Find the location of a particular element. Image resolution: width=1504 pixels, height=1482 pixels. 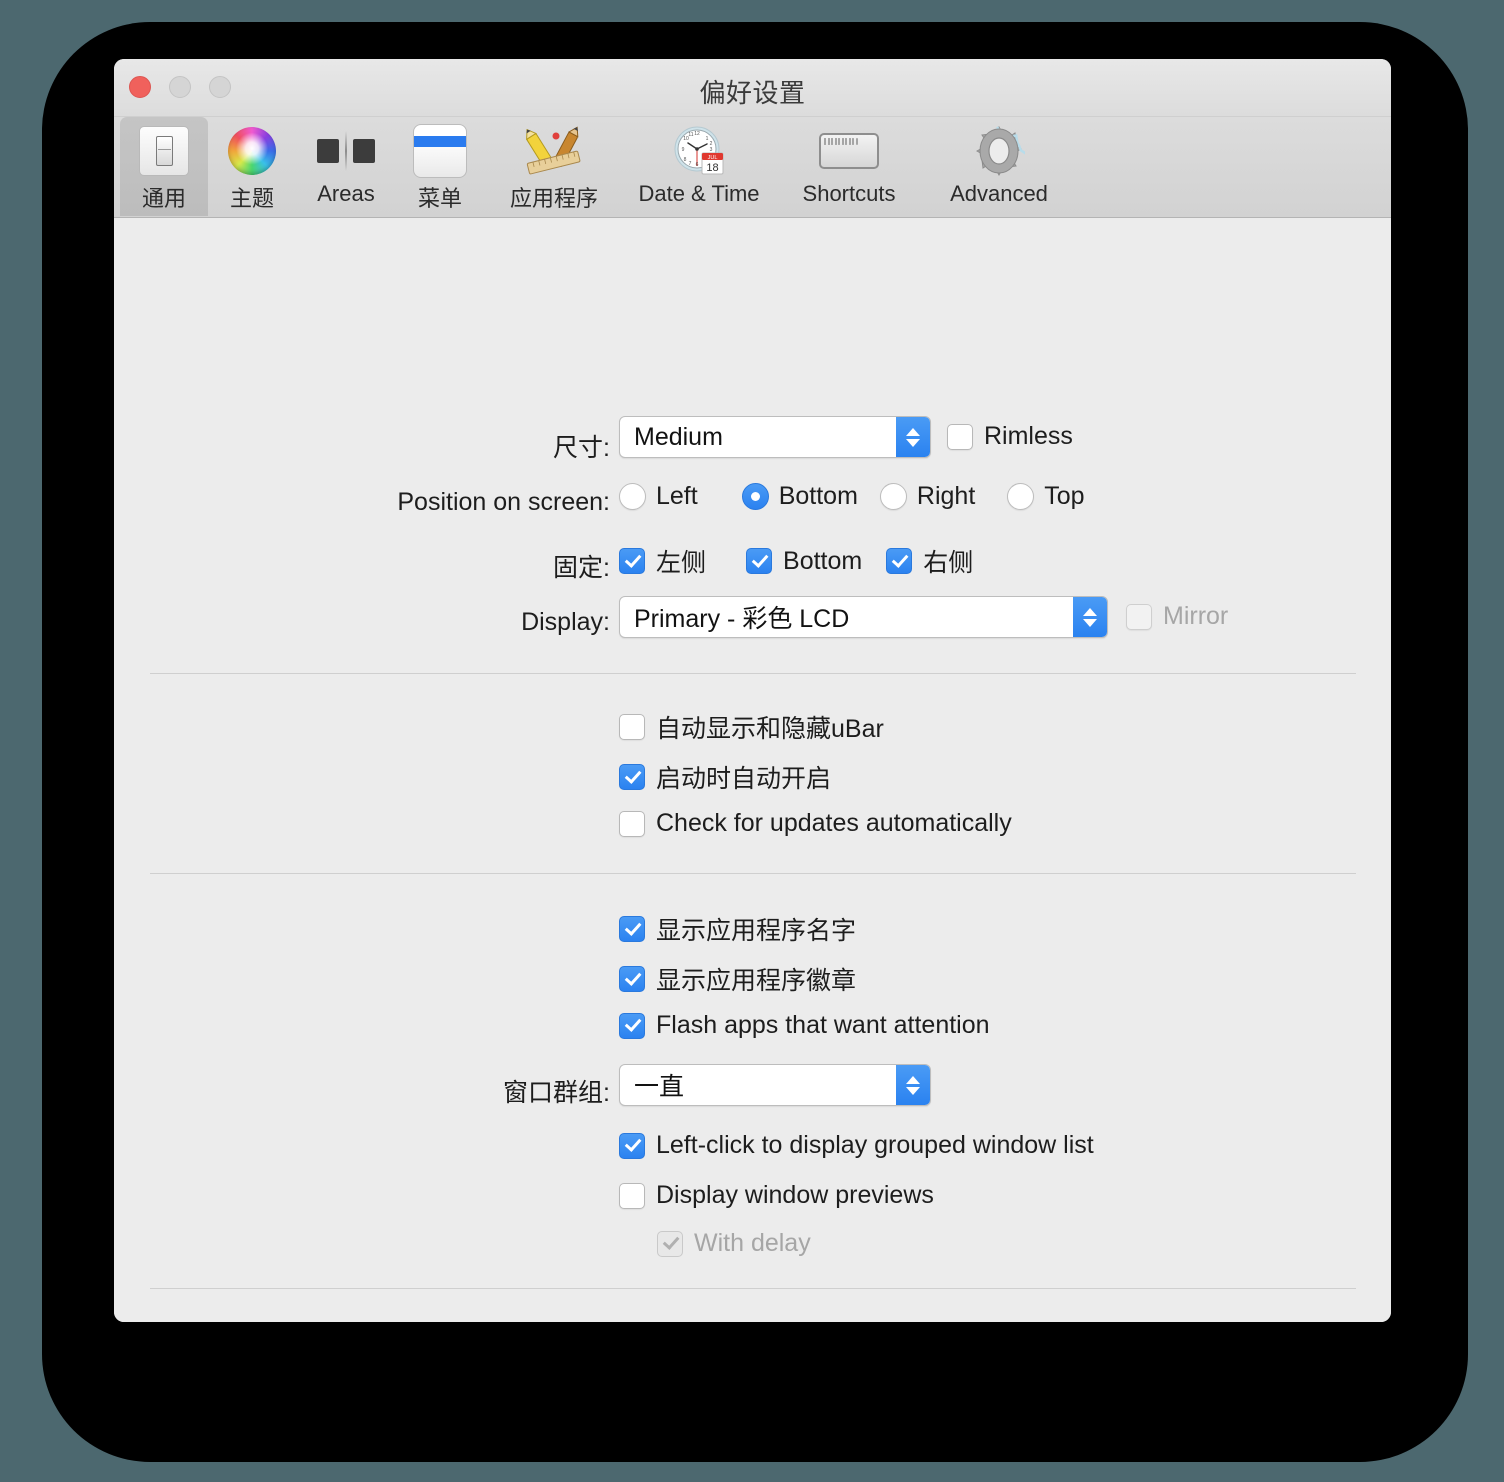

tab-advanced: Advanced is located at coordinates (999, 166).